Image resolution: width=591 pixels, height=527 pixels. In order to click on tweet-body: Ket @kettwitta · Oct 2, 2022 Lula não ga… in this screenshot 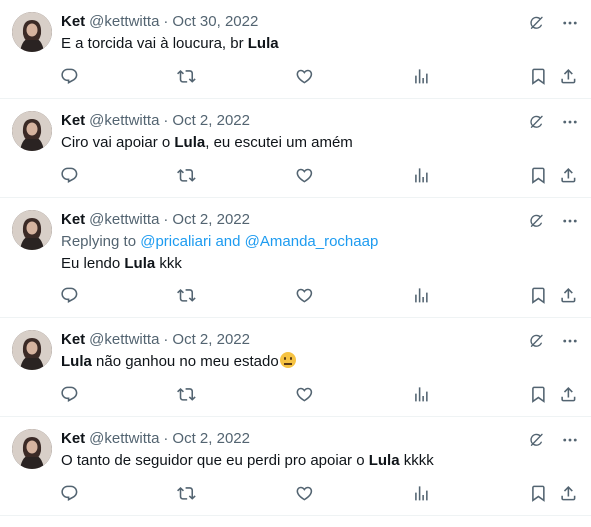, I will do `click(320, 351)`.